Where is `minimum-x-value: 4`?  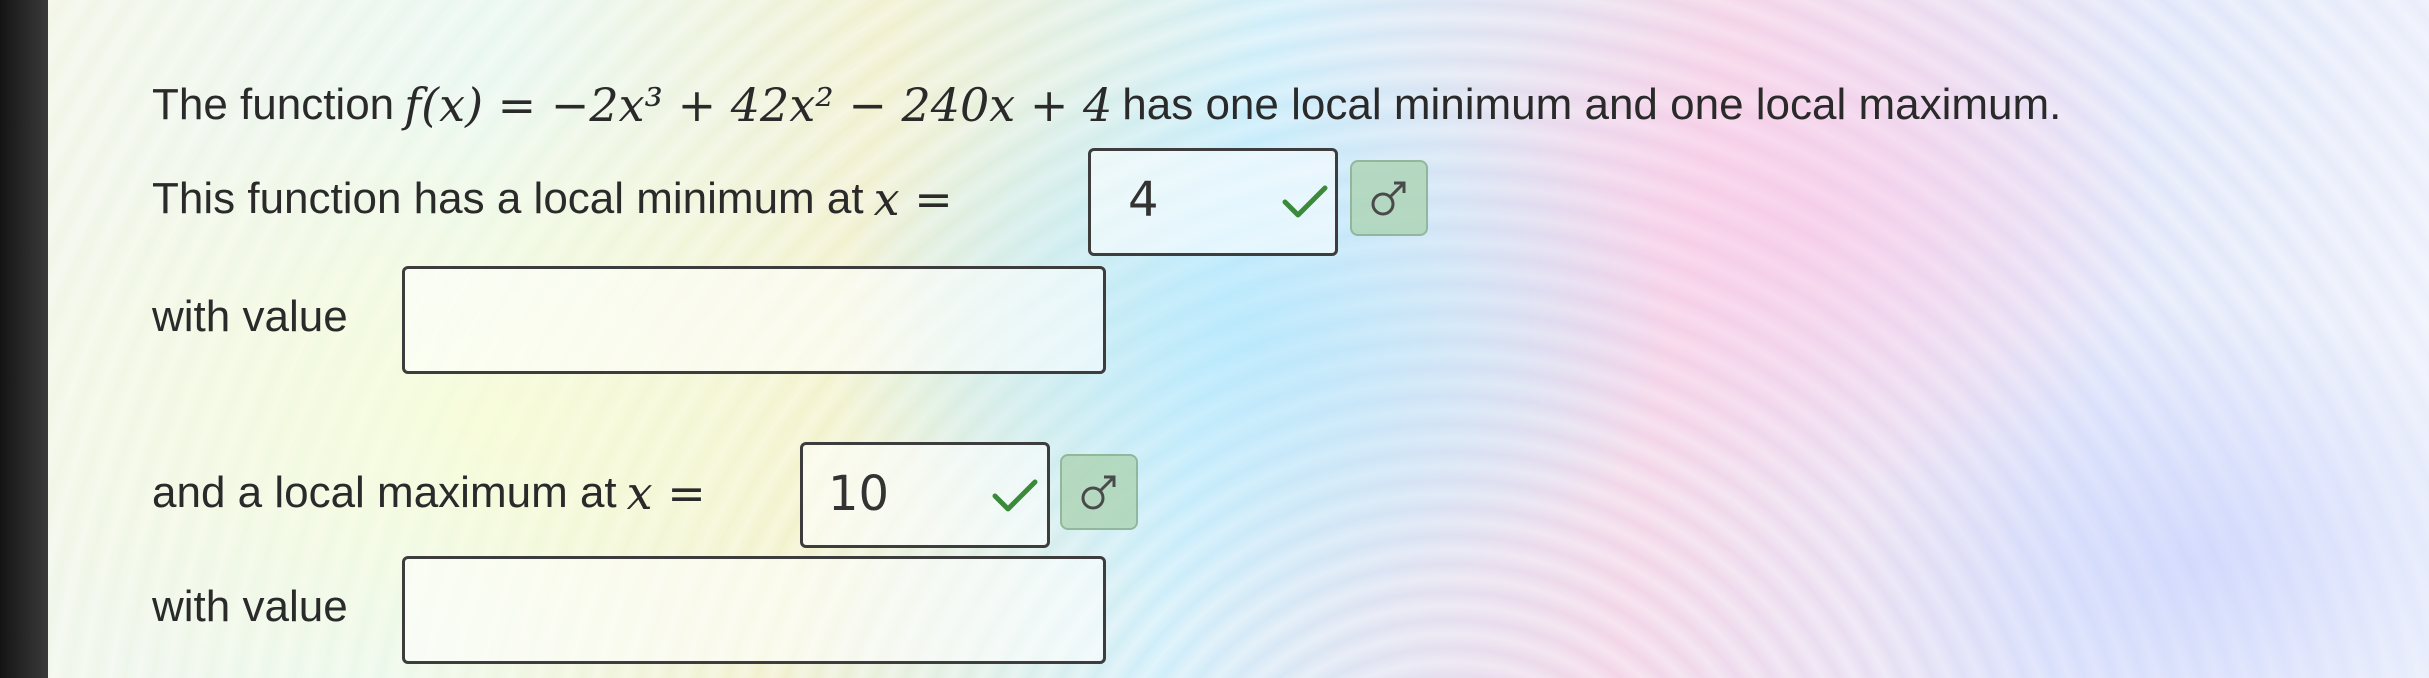
minimum-x-value: 4 is located at coordinates (1143, 200).